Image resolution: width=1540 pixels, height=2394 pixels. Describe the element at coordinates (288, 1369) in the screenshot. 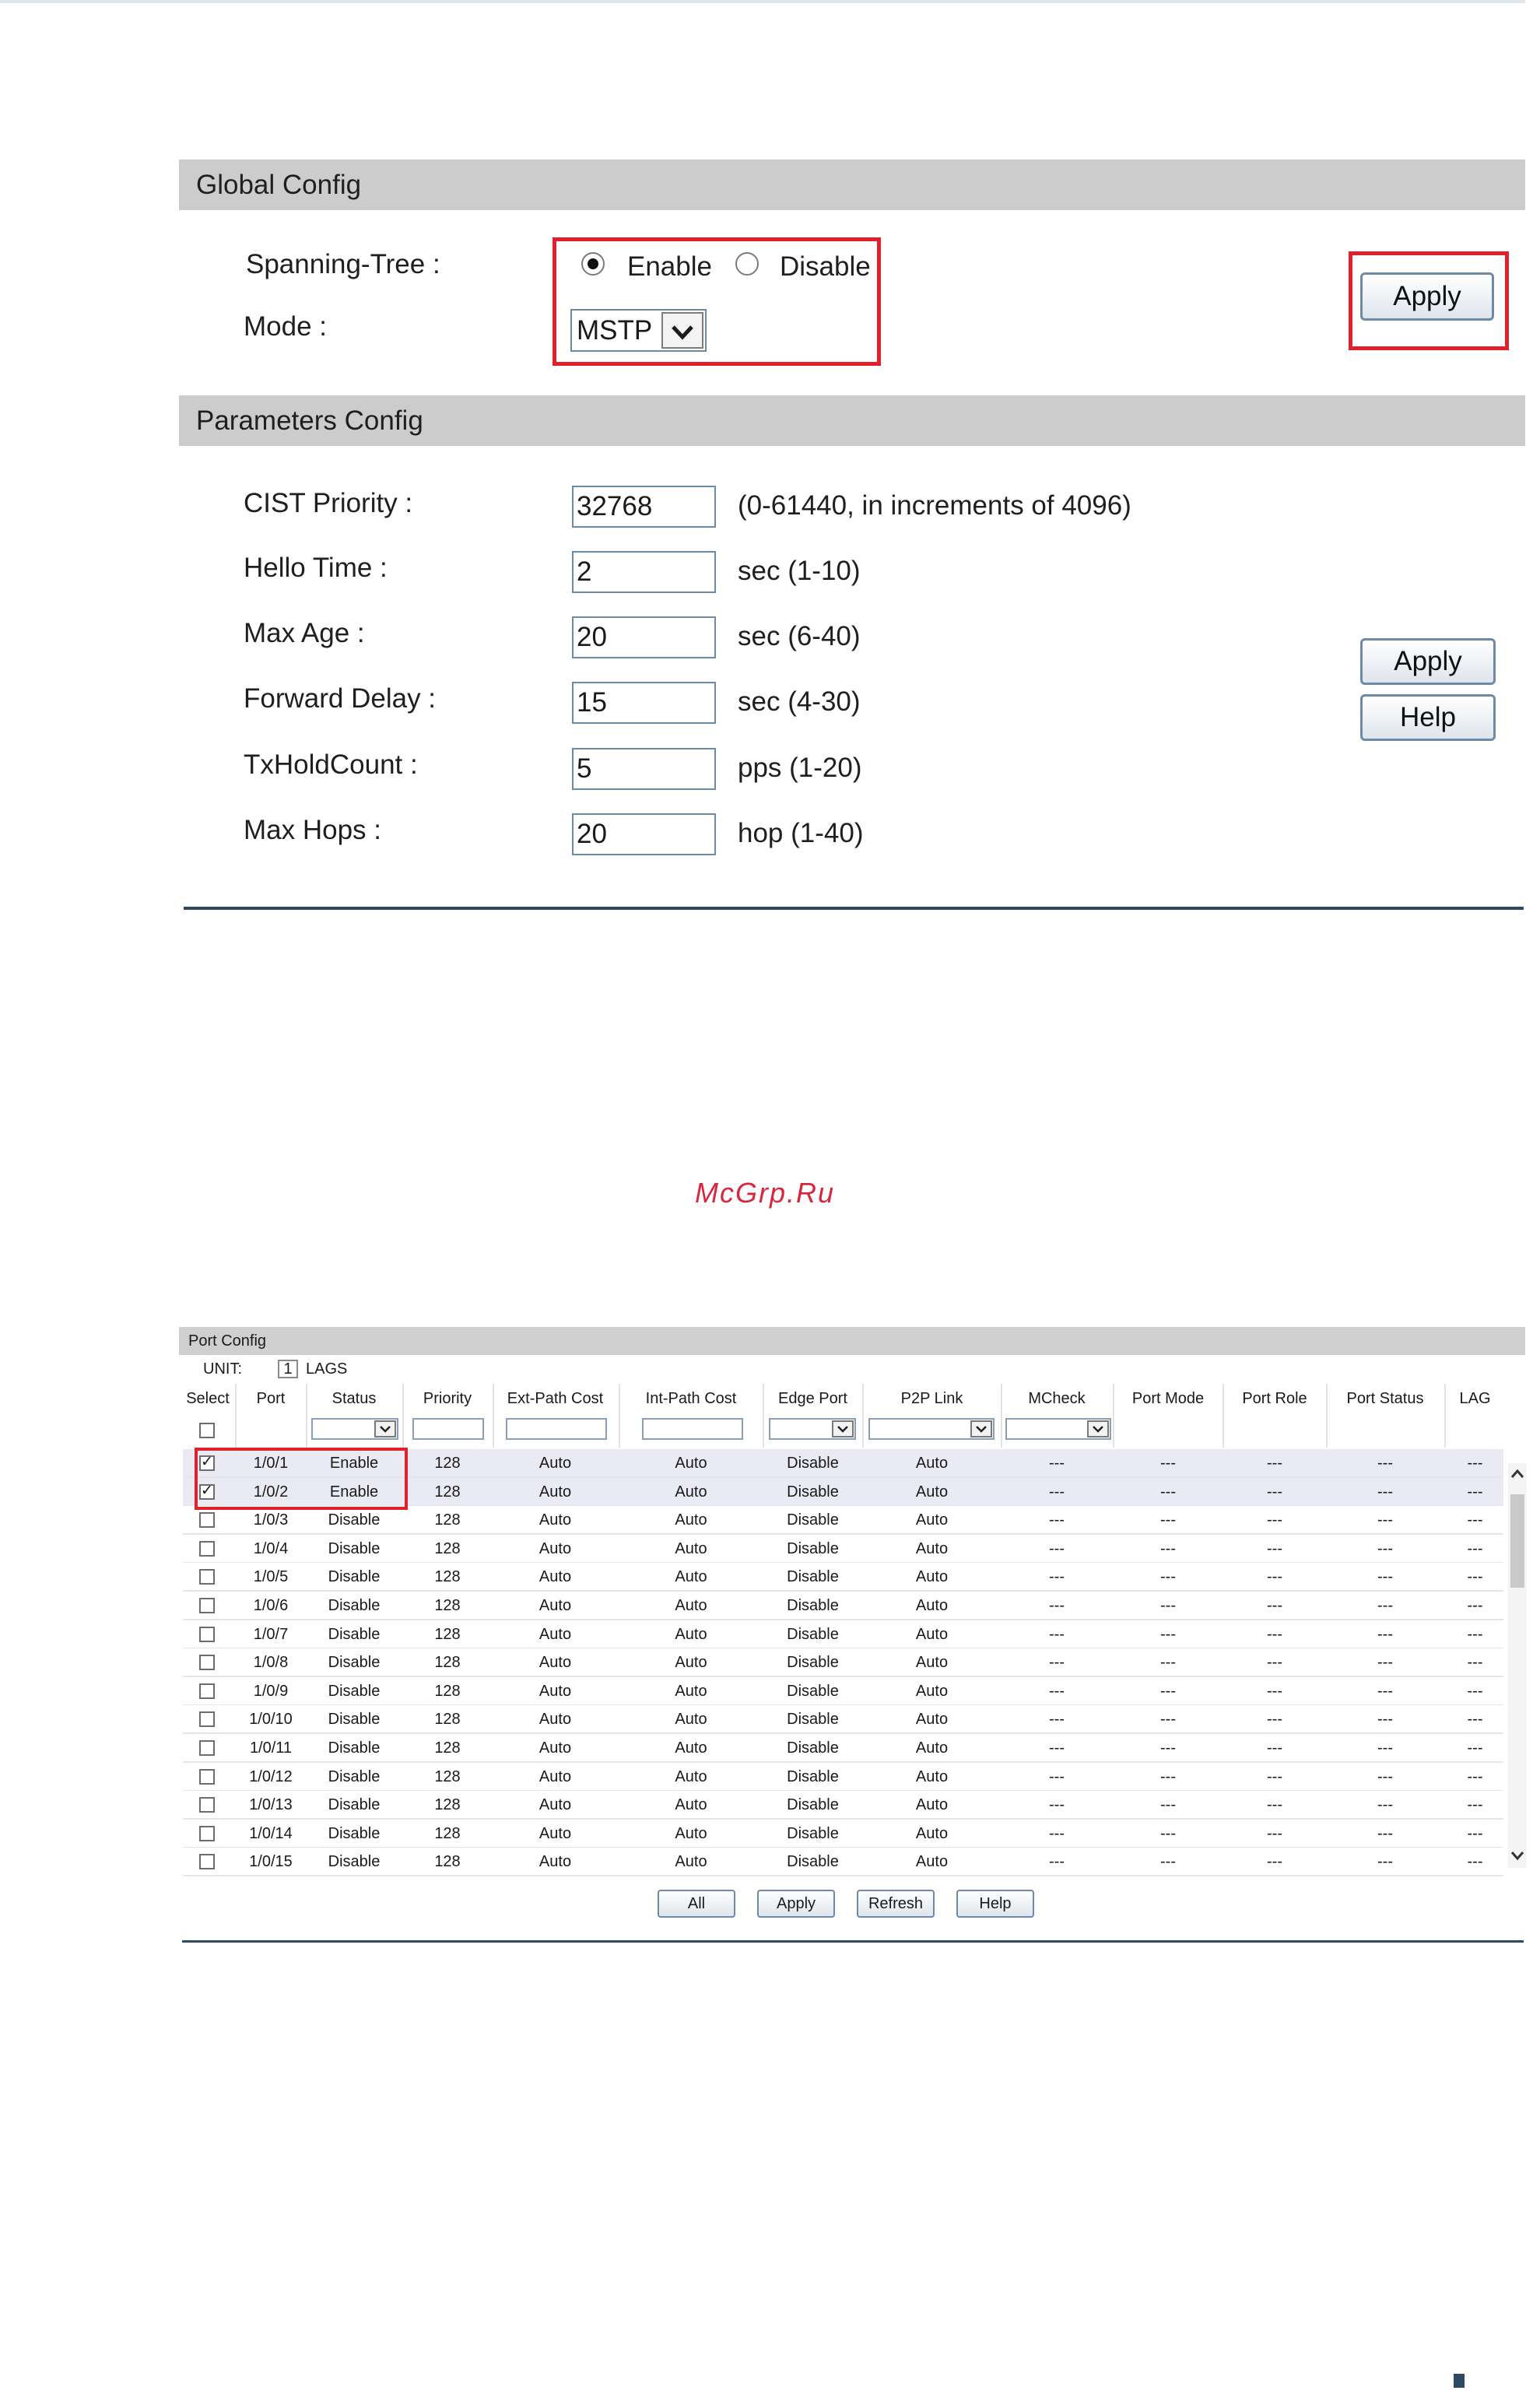

I see `unit-1-tab: 1` at that location.